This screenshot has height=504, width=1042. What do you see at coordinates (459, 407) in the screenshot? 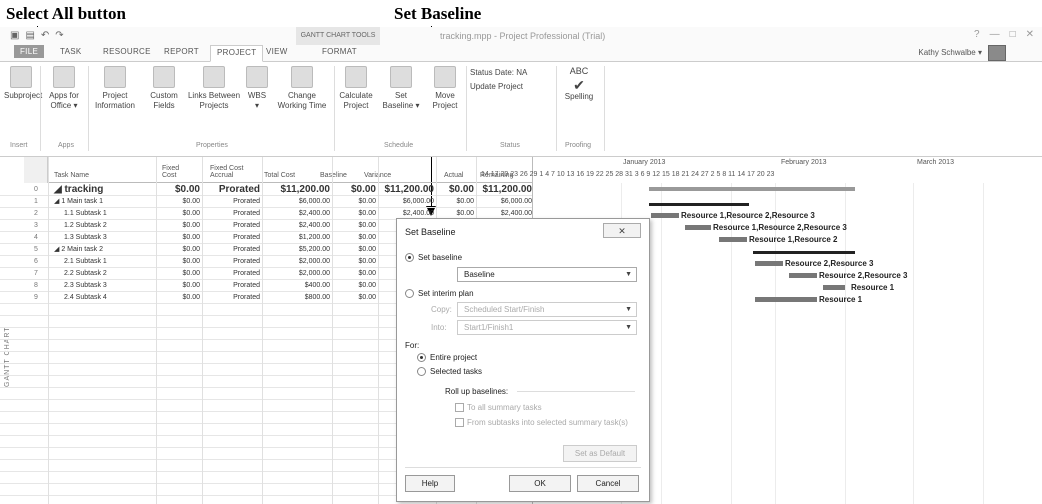
I see `to-all-summary-checkbox` at bounding box center [459, 407].